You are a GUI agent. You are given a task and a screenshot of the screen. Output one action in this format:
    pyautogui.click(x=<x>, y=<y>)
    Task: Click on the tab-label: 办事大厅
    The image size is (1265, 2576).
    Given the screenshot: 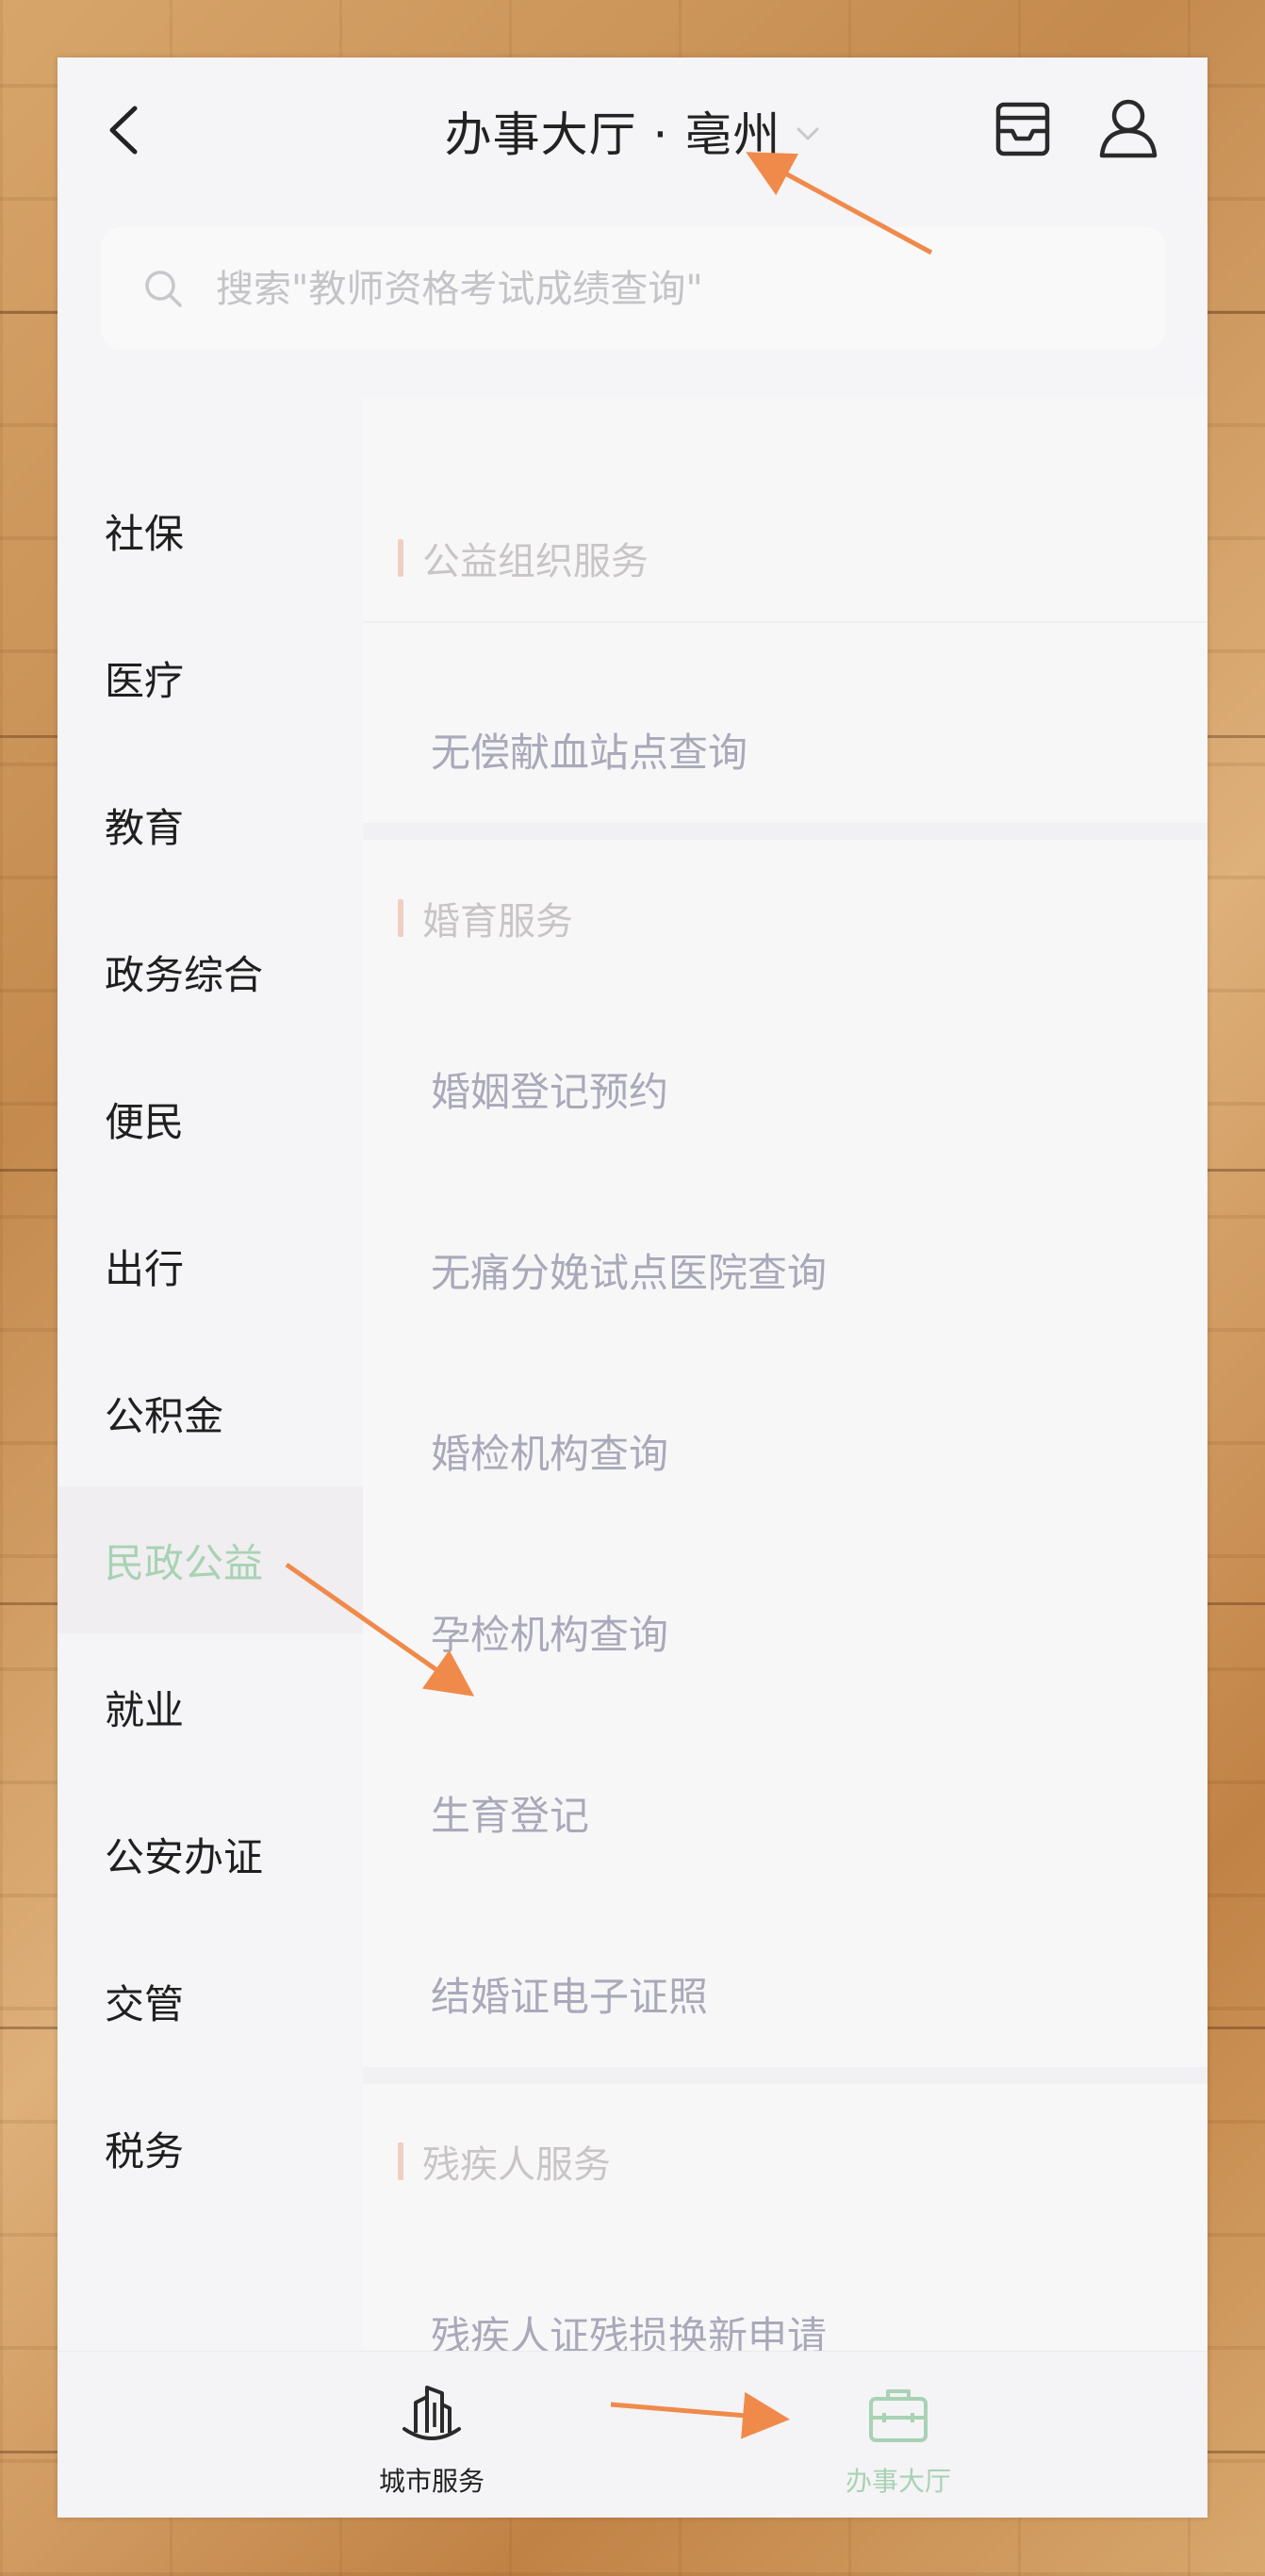 What is the action you would take?
    pyautogui.click(x=898, y=2481)
    